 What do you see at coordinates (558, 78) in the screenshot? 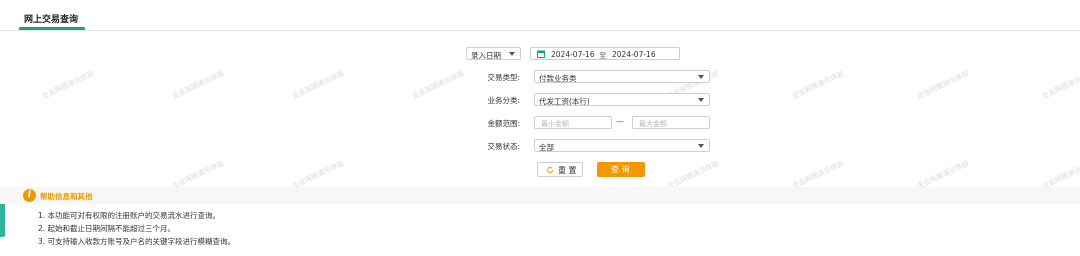
I see `trans-type-value: 付款业务类` at bounding box center [558, 78].